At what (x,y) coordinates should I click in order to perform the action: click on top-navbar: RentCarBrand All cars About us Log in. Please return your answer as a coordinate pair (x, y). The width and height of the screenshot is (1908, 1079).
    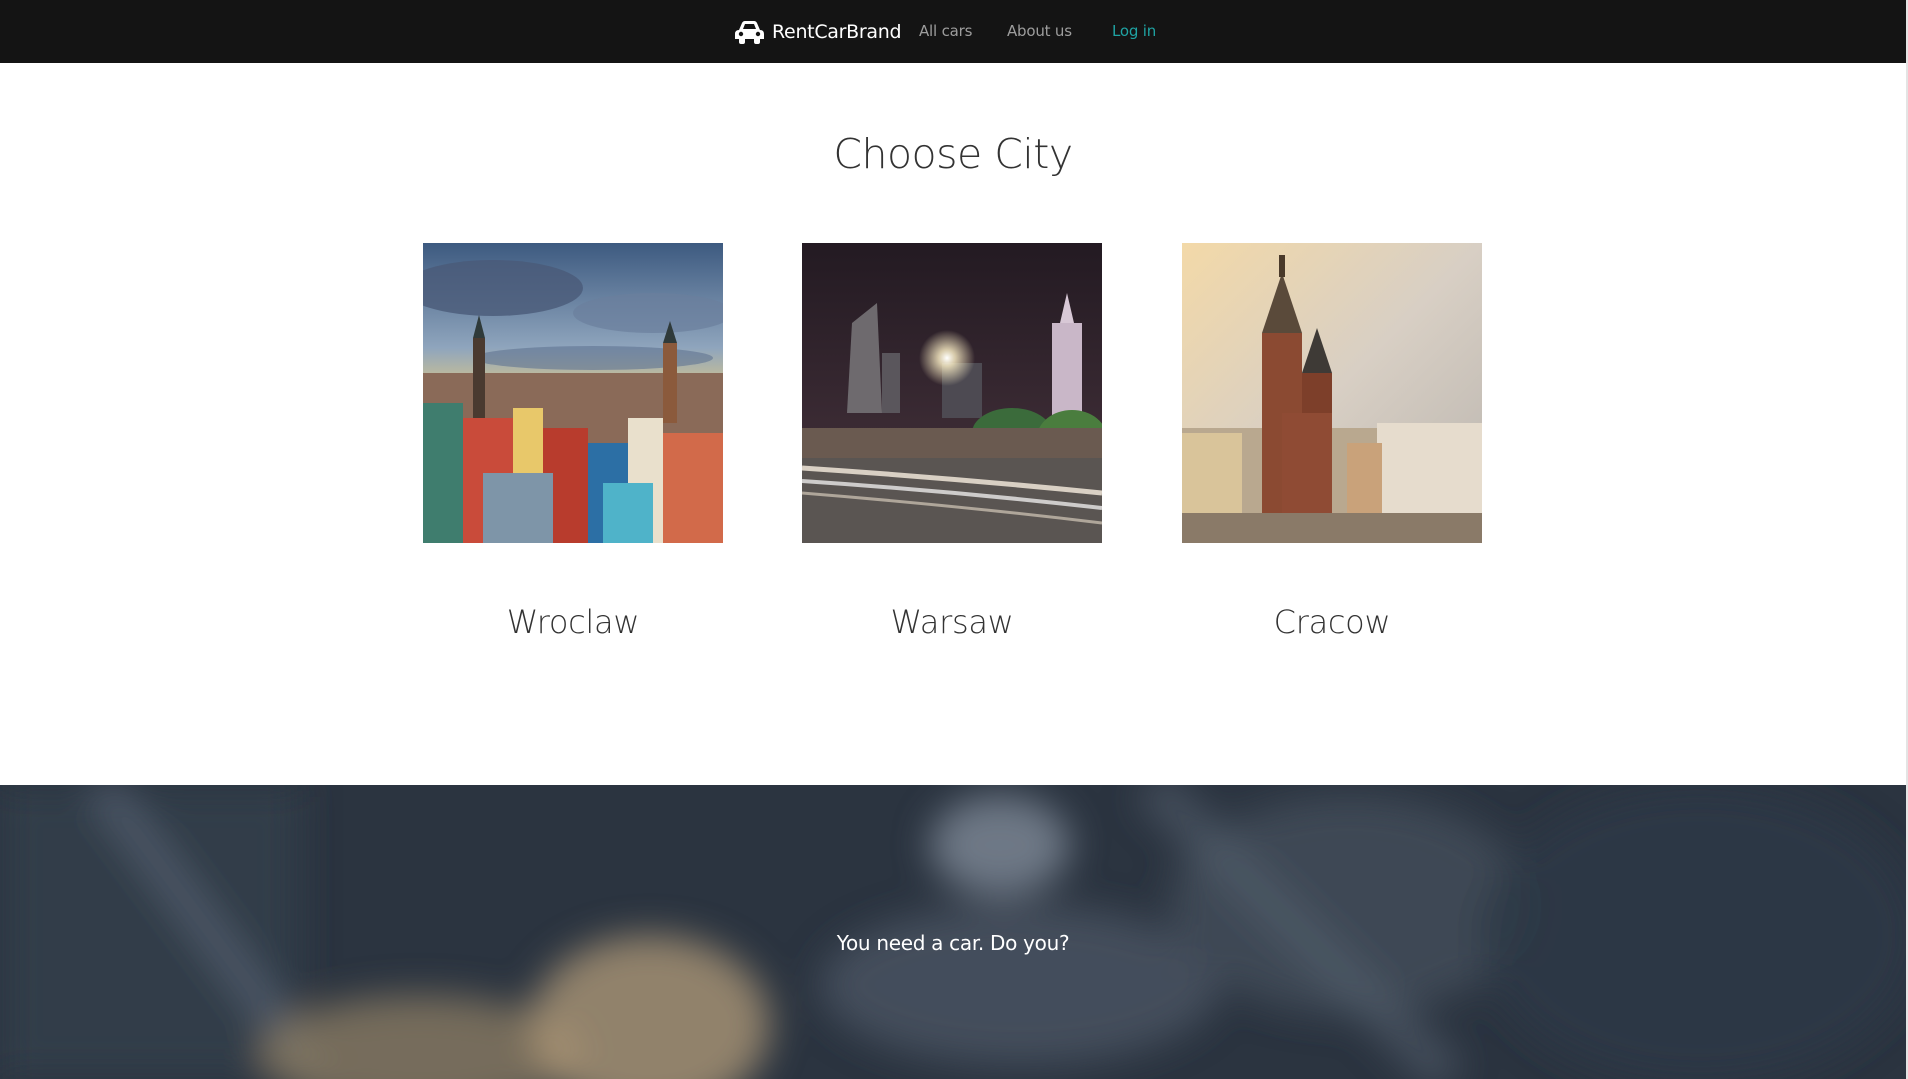
    Looking at the image, I should click on (953, 31).